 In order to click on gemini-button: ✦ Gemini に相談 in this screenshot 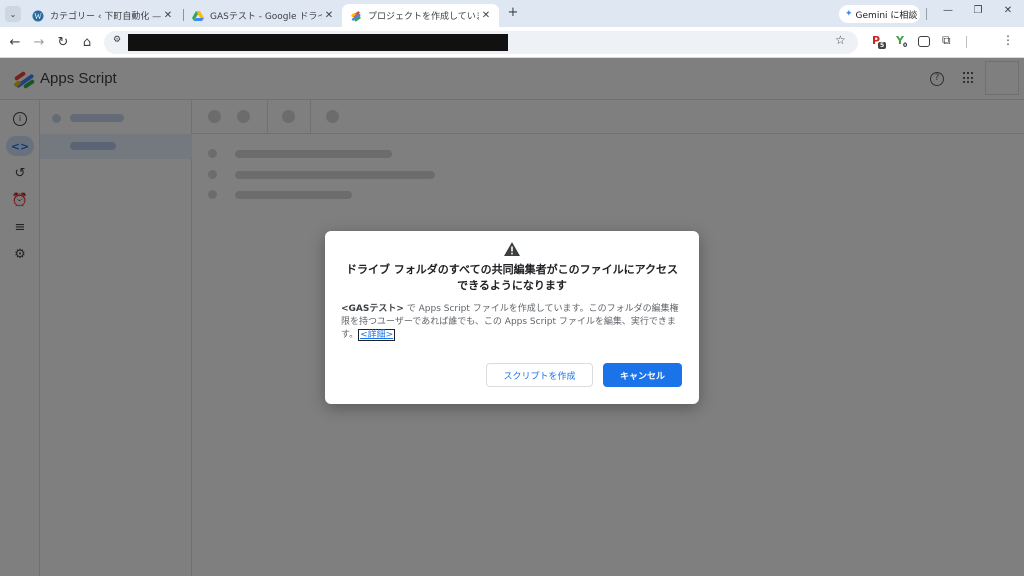, I will do `click(879, 14)`.